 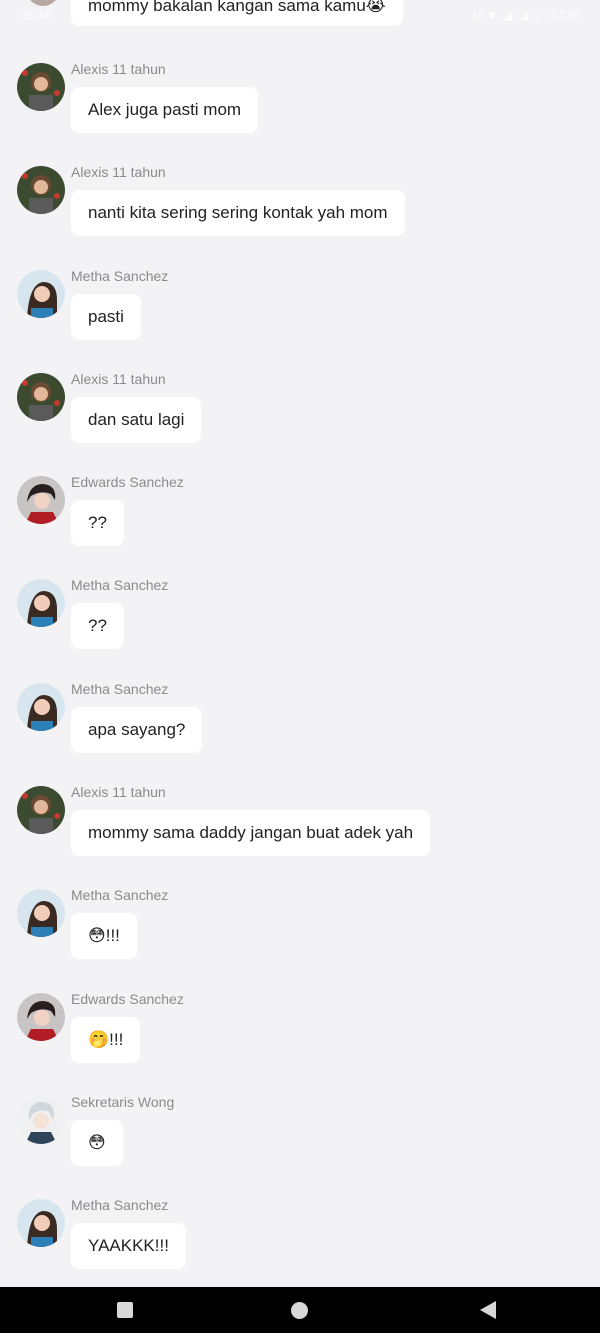 I want to click on status-icons: N ♥ ◢ ◢ ▯ 33%, so click(x=526, y=15).